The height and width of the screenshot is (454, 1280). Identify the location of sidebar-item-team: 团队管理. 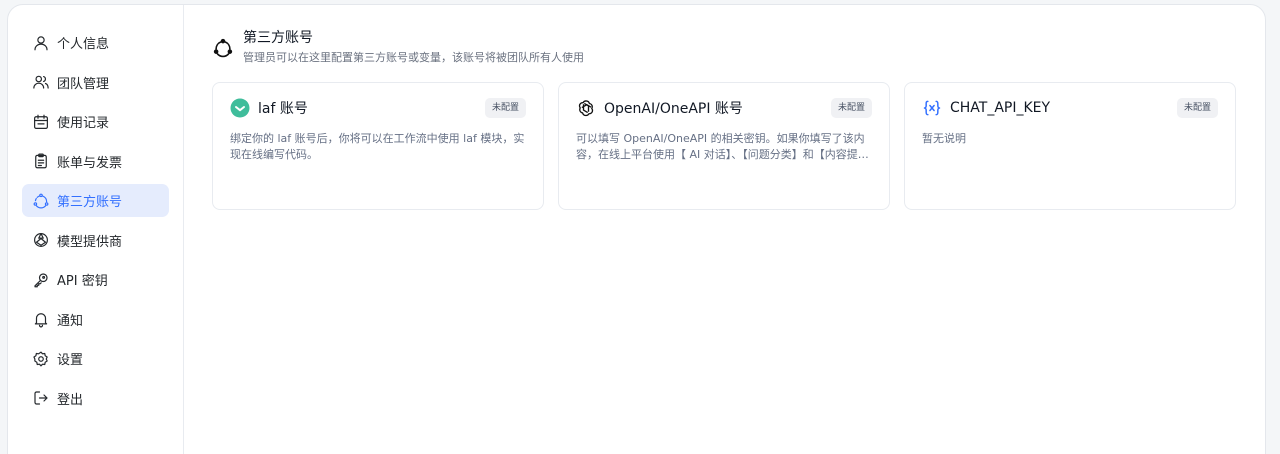
(95, 82).